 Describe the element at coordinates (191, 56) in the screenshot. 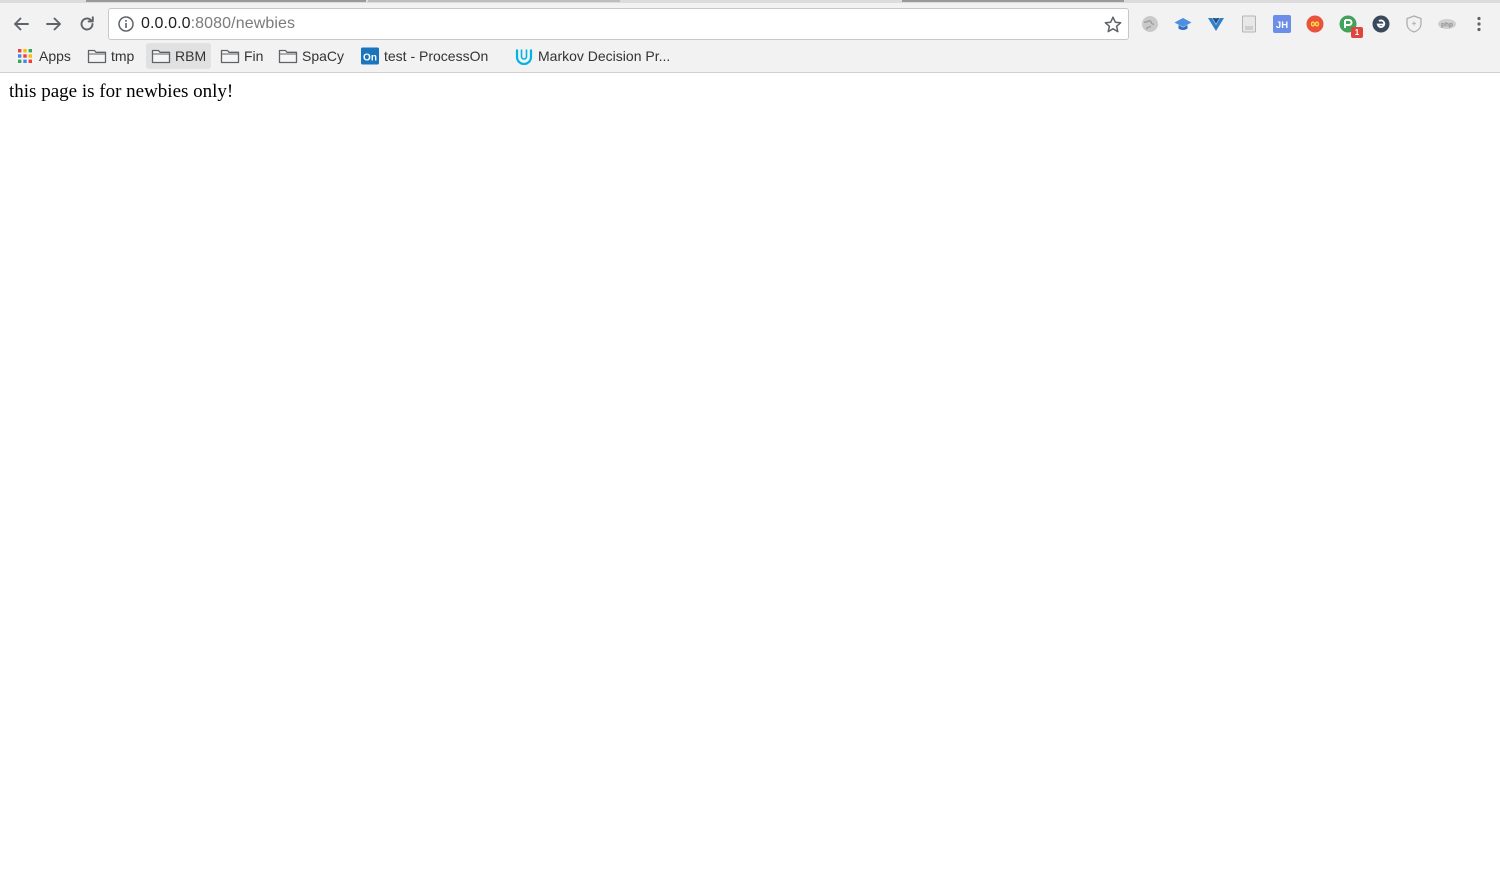

I see `bookmark-label: RBM` at that location.